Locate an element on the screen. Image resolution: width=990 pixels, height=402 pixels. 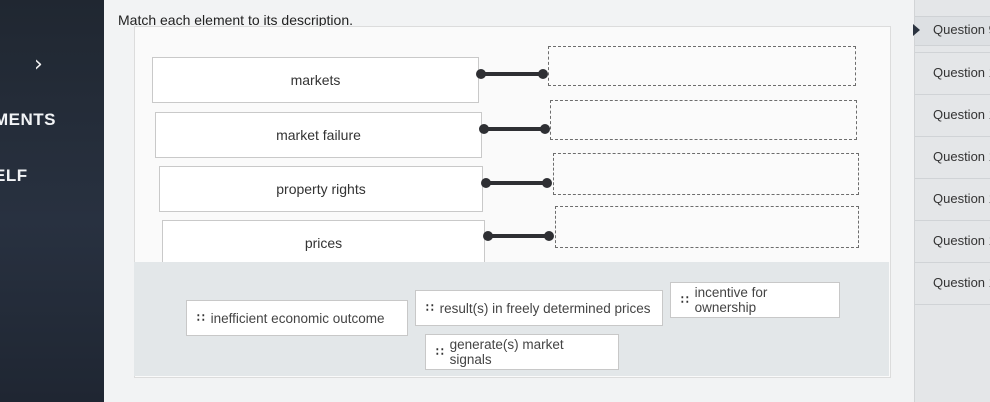
answer-chip-inefficient-outcome: ∷ inefficient economic outcome is located at coordinates (297, 318).